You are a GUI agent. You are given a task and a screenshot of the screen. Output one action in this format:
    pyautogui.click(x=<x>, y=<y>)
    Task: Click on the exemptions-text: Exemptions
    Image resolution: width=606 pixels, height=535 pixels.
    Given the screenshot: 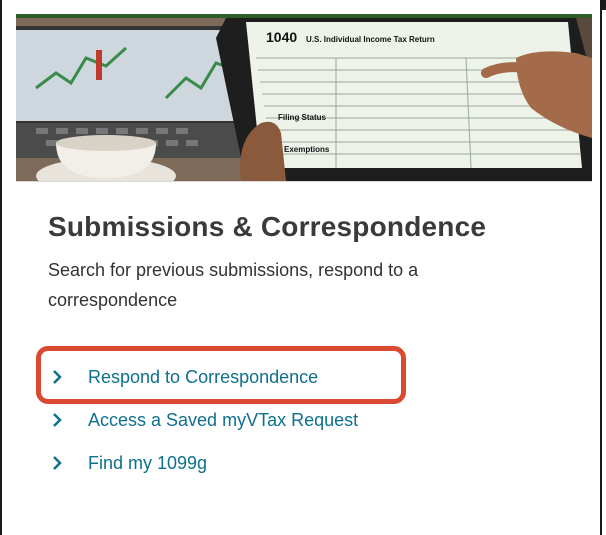 What is the action you would take?
    pyautogui.click(x=307, y=149)
    